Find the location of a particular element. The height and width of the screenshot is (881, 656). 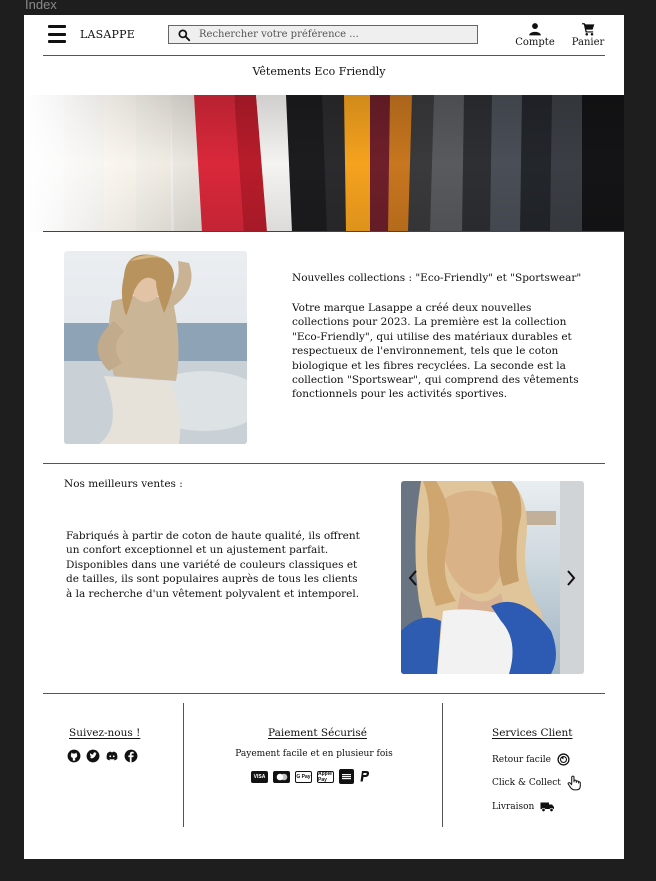

tagline: Vêtements Eco Friendly is located at coordinates (319, 71).